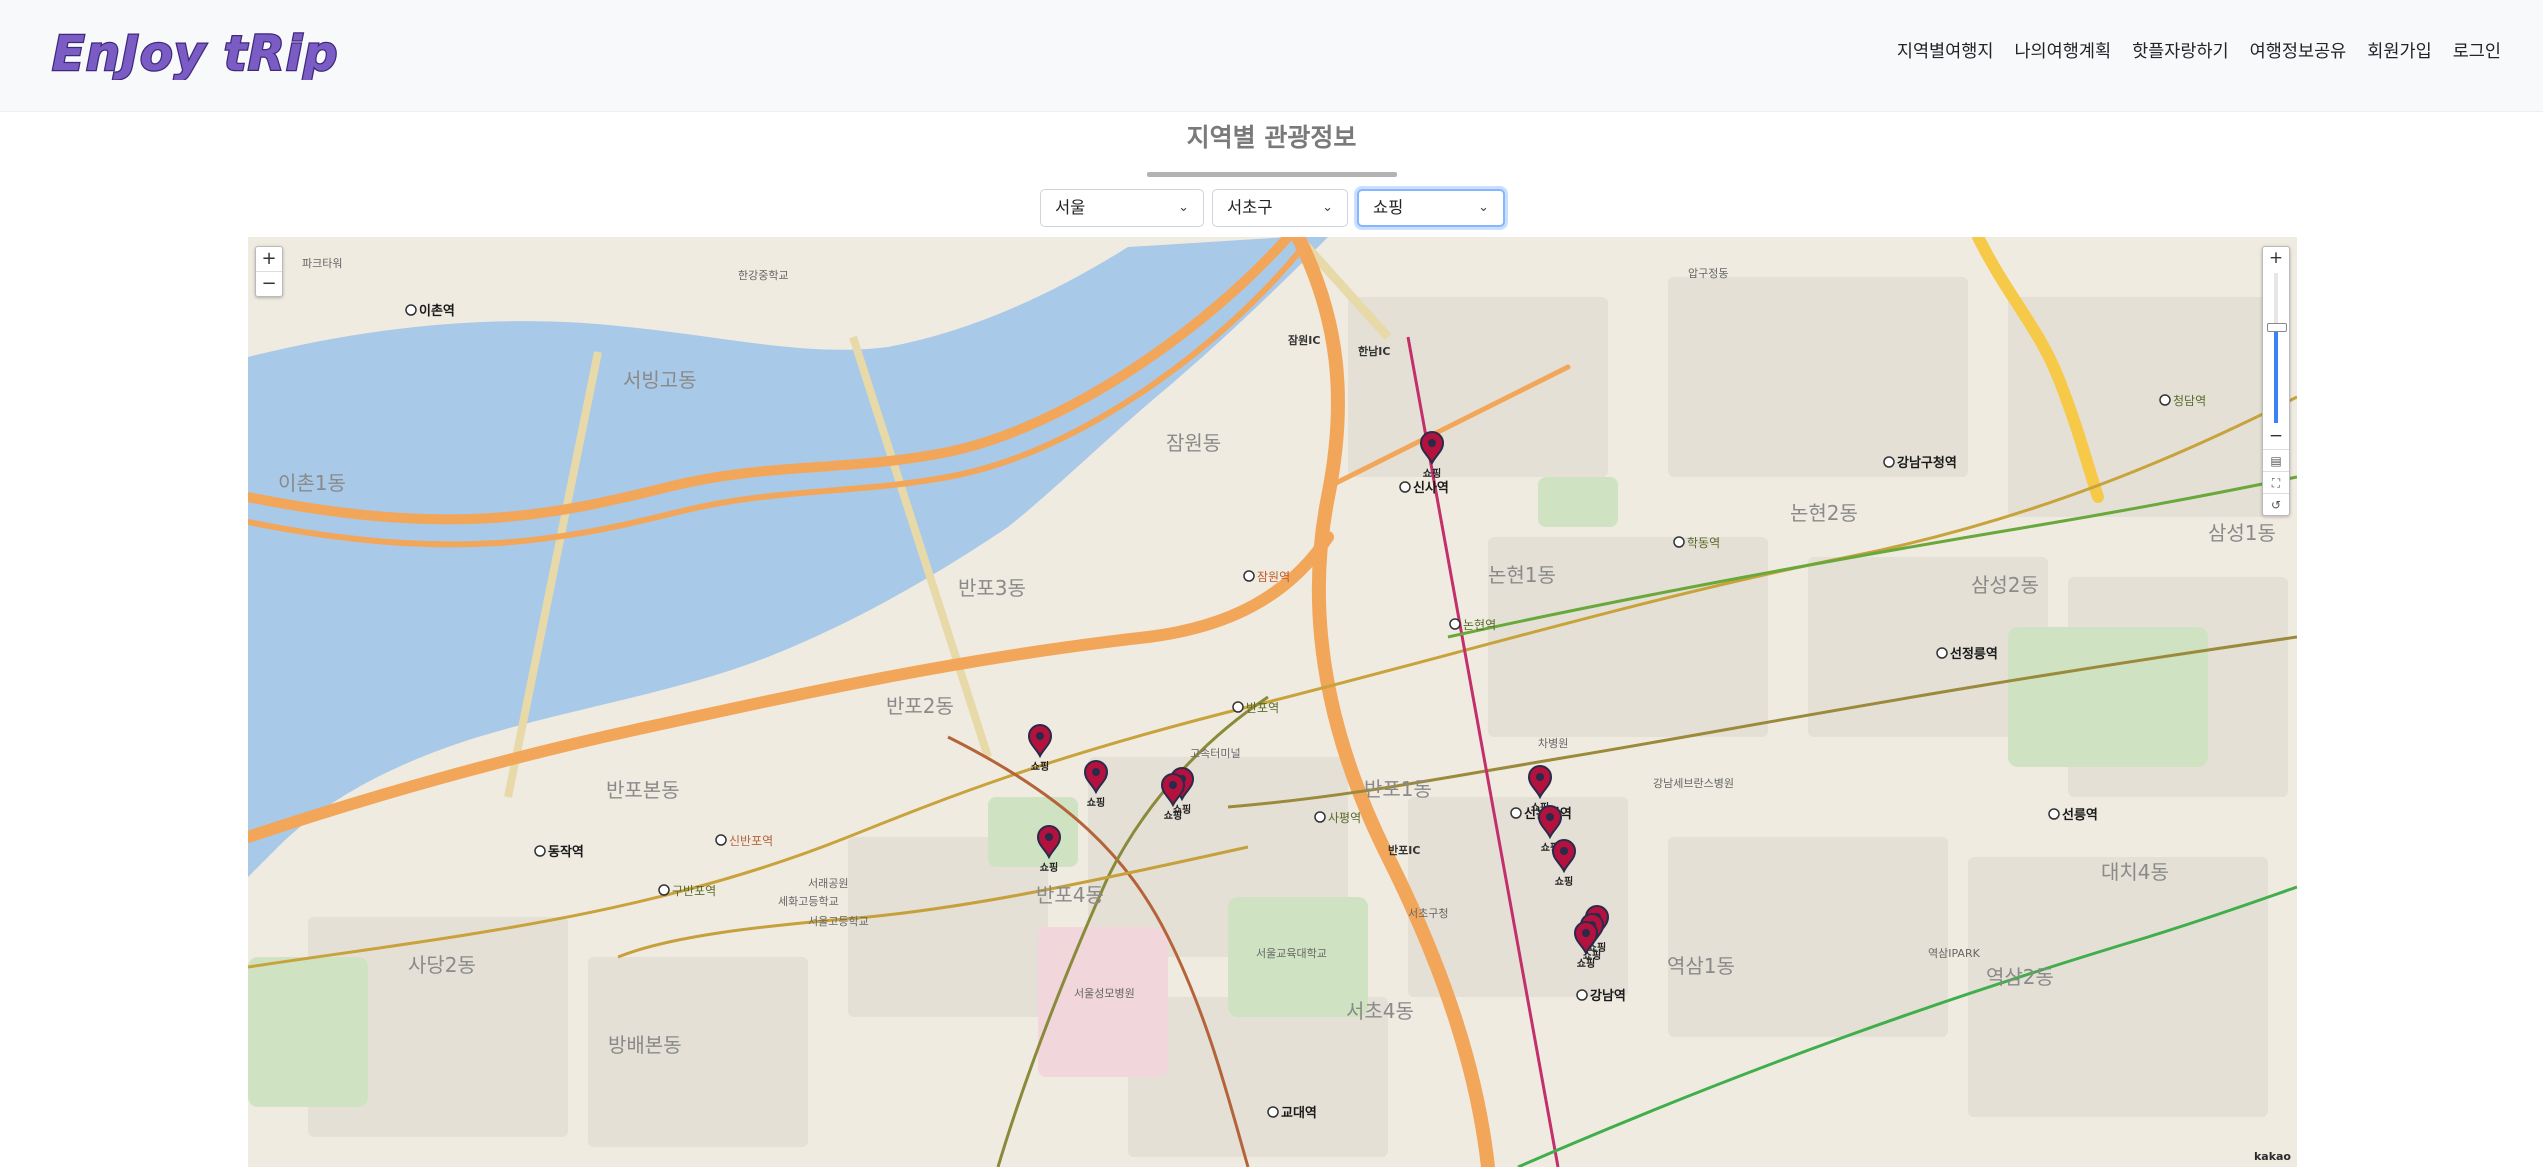 The image size is (2543, 1167). What do you see at coordinates (195, 53) in the screenshot?
I see `logo-text: EnJoy tRip` at bounding box center [195, 53].